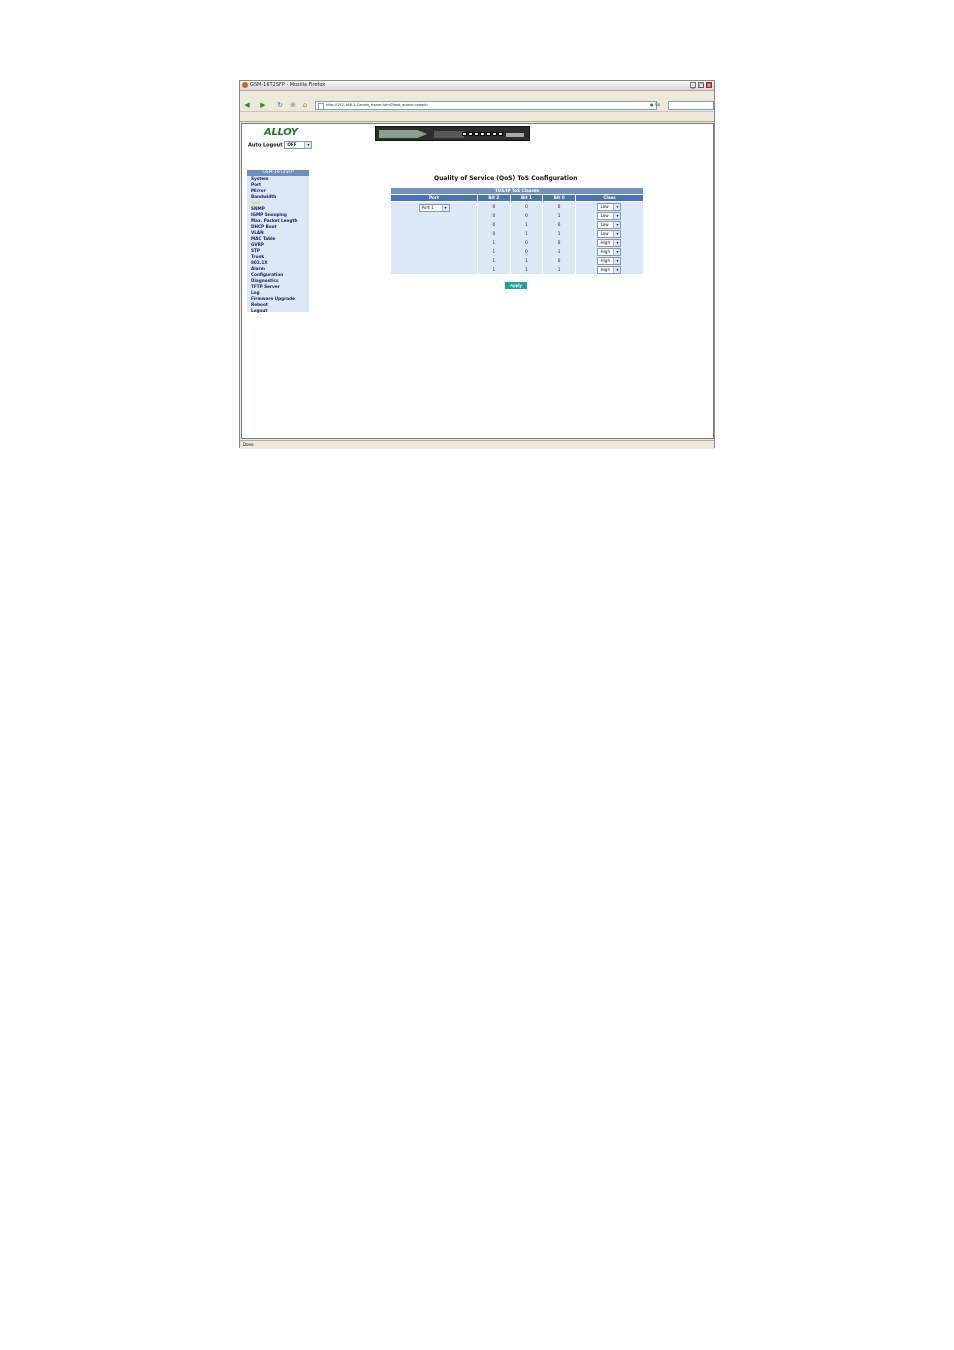 The width and height of the screenshot is (954, 1350). I want to click on home-icon: ⌂, so click(305, 105).